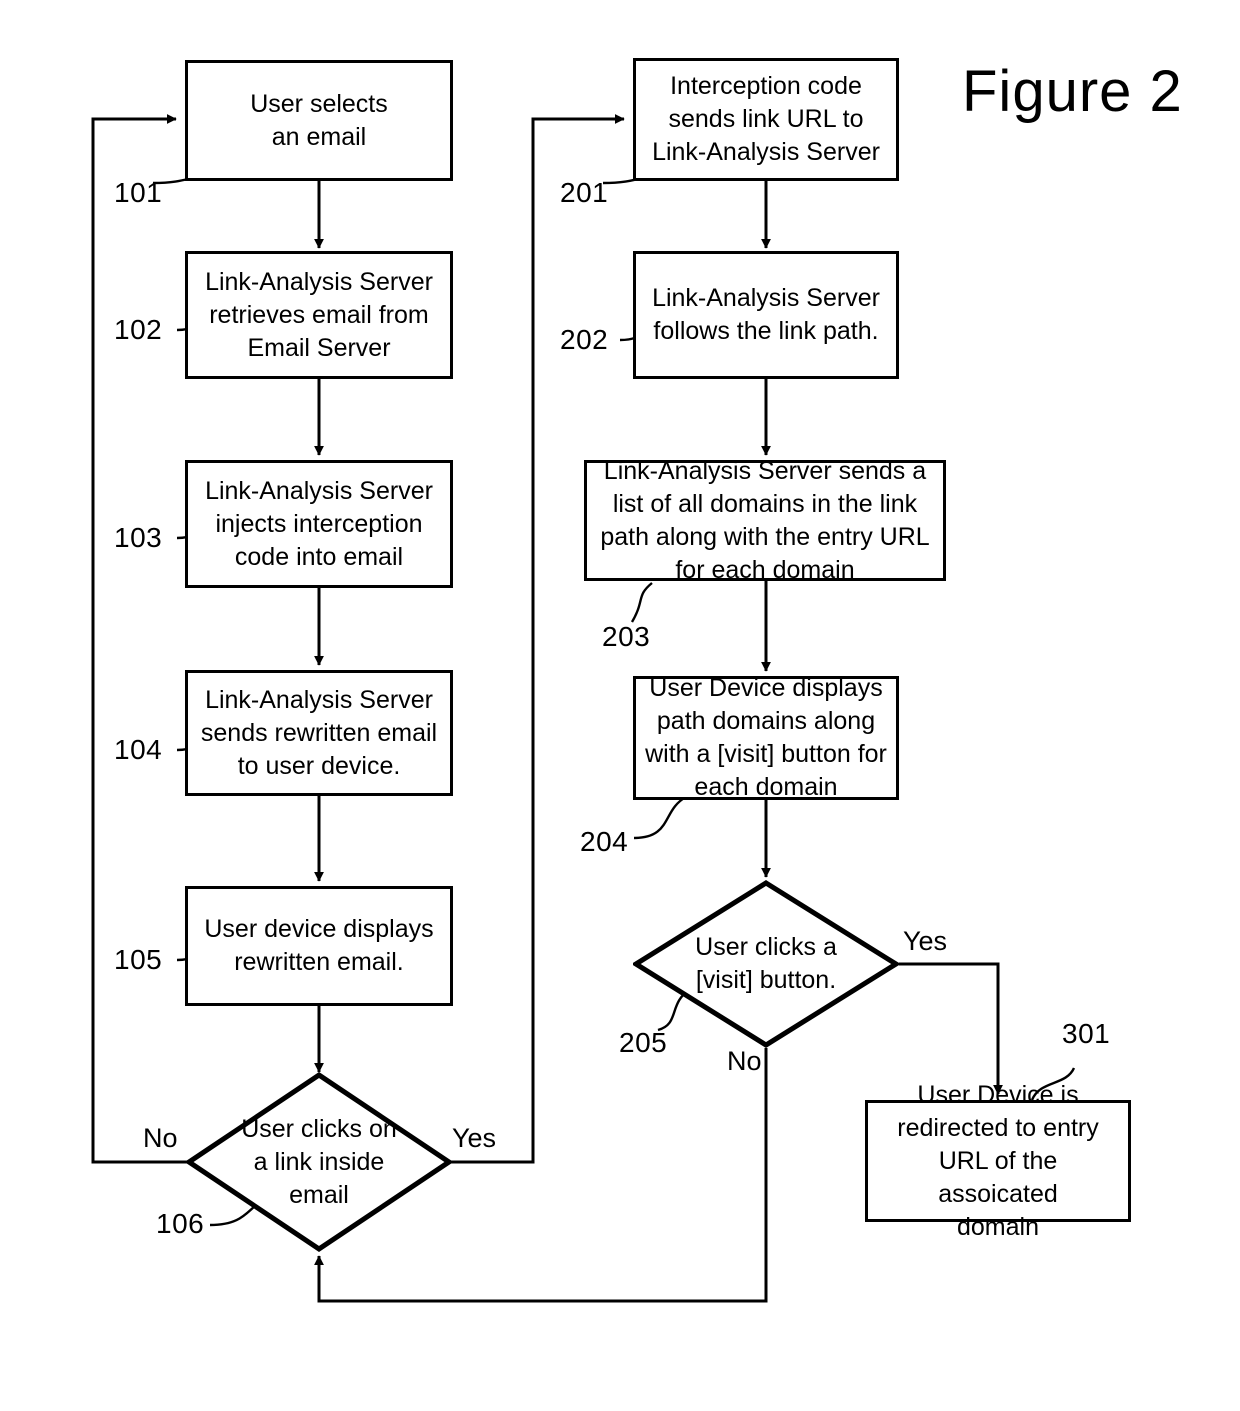 The width and height of the screenshot is (1240, 1411). What do you see at coordinates (160, 1138) in the screenshot?
I see `branch-label-106-no: No` at bounding box center [160, 1138].